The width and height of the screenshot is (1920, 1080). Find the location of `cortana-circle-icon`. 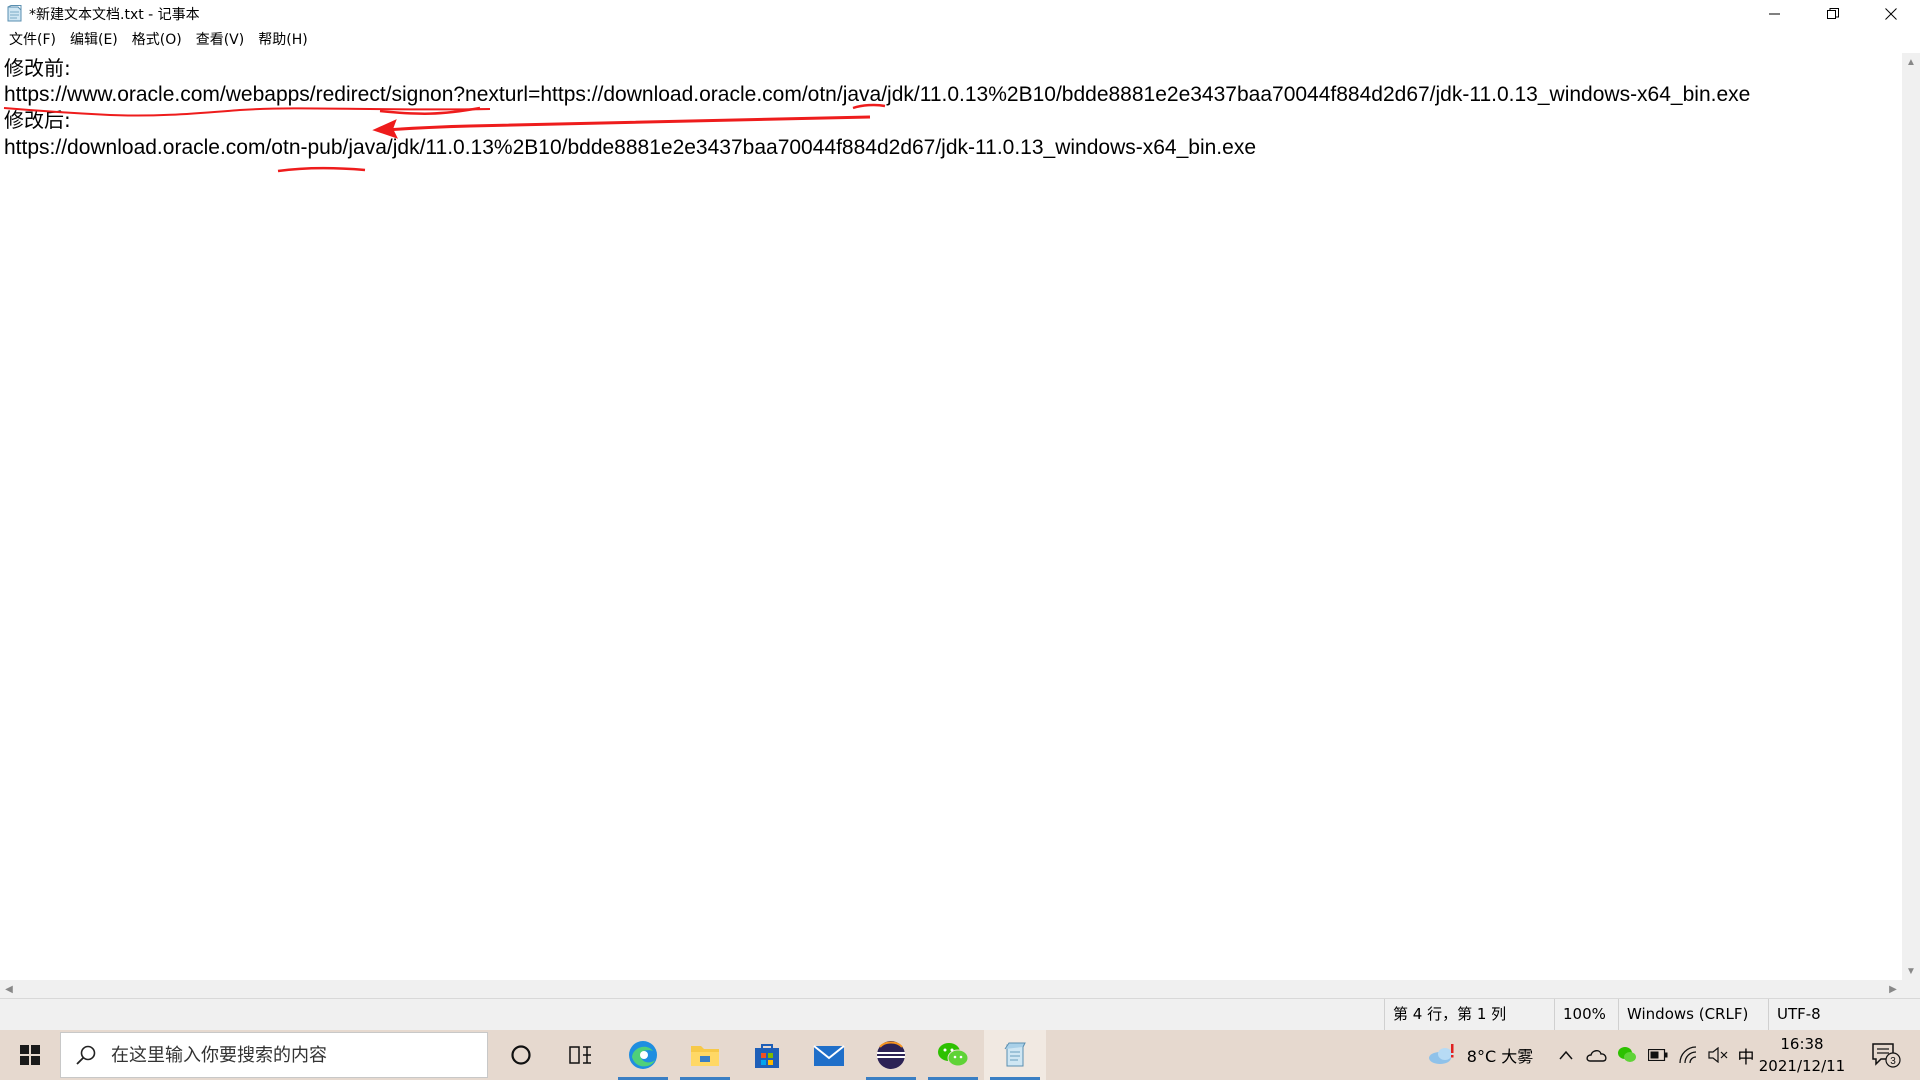

cortana-circle-icon is located at coordinates (521, 1055).